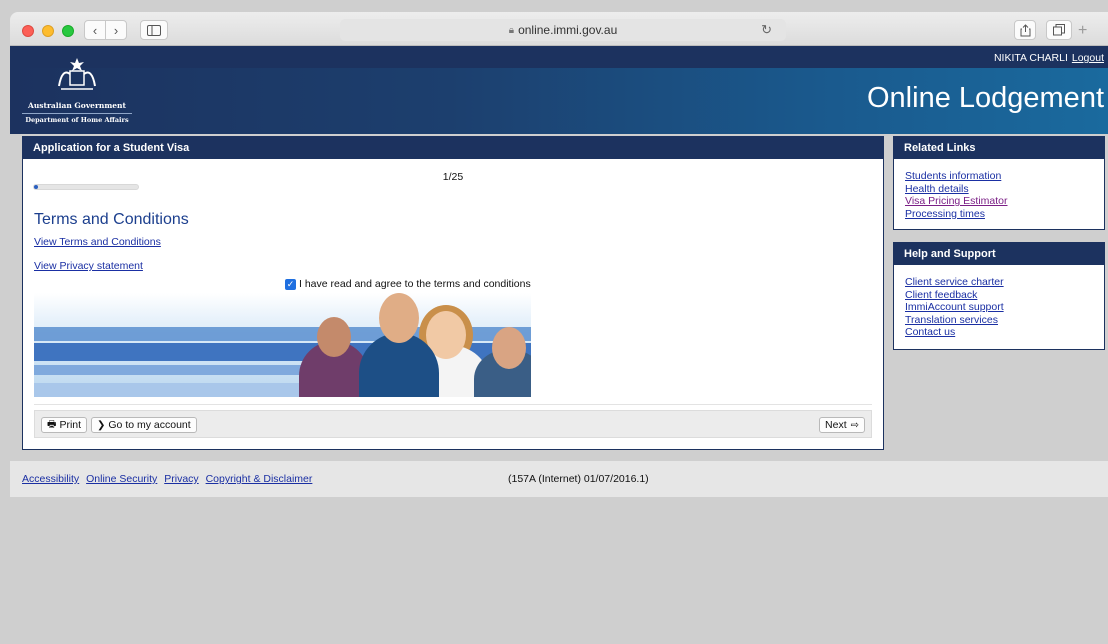 The image size is (1108, 644). I want to click on go-to-account-button: ❯ Go to my account, so click(144, 425).